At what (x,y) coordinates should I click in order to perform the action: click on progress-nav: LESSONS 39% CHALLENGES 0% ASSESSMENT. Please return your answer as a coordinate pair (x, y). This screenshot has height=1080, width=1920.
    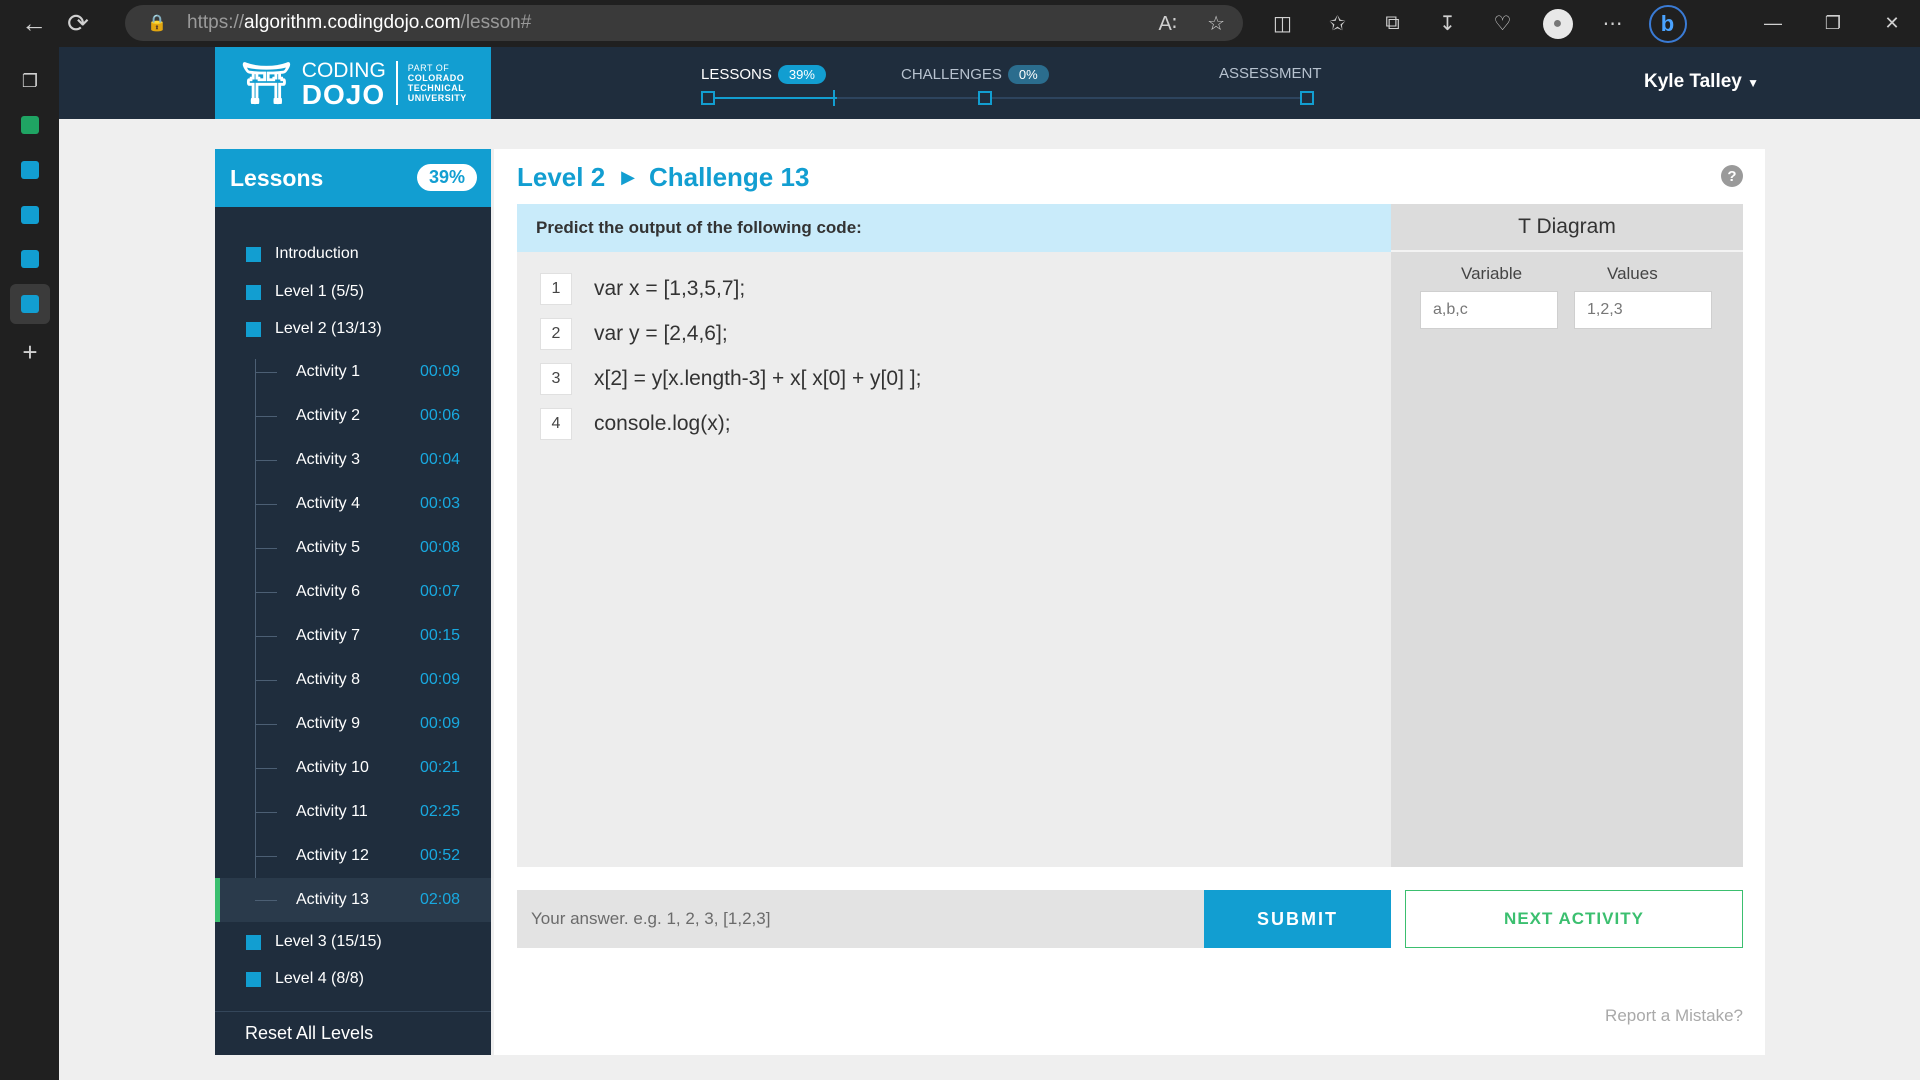
    Looking at the image, I should click on (980, 83).